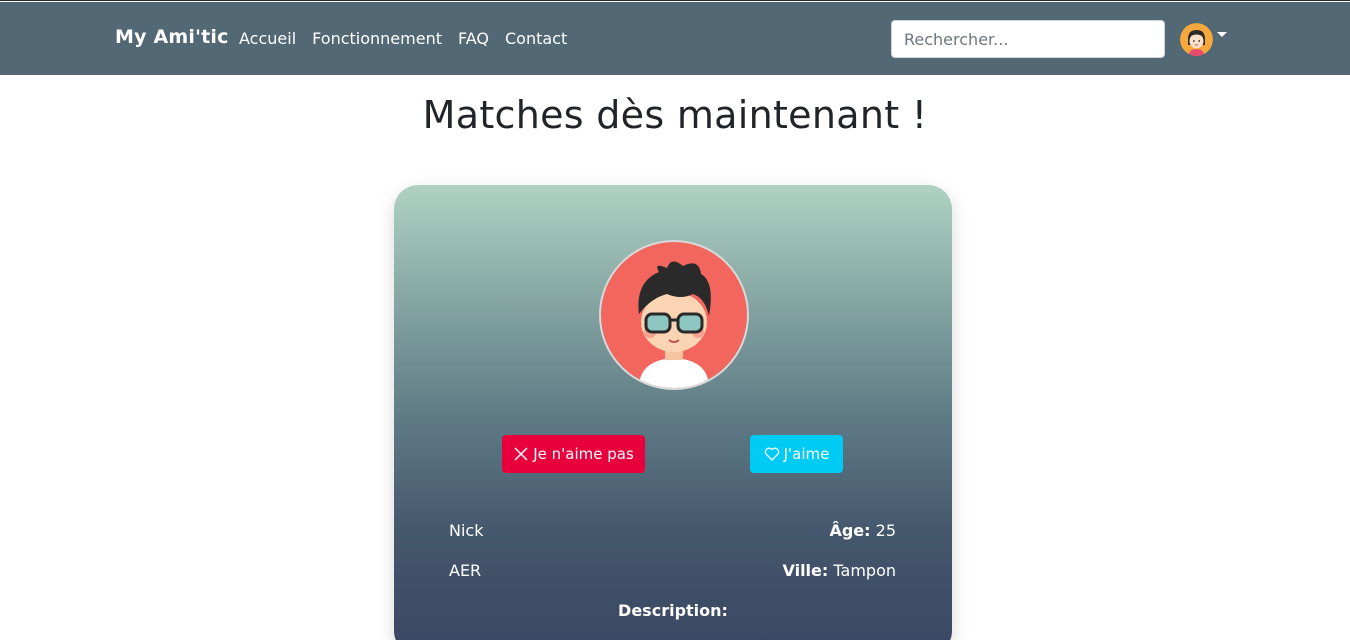 The width and height of the screenshot is (1350, 640). I want to click on user-menu-dropdown, so click(1203, 39).